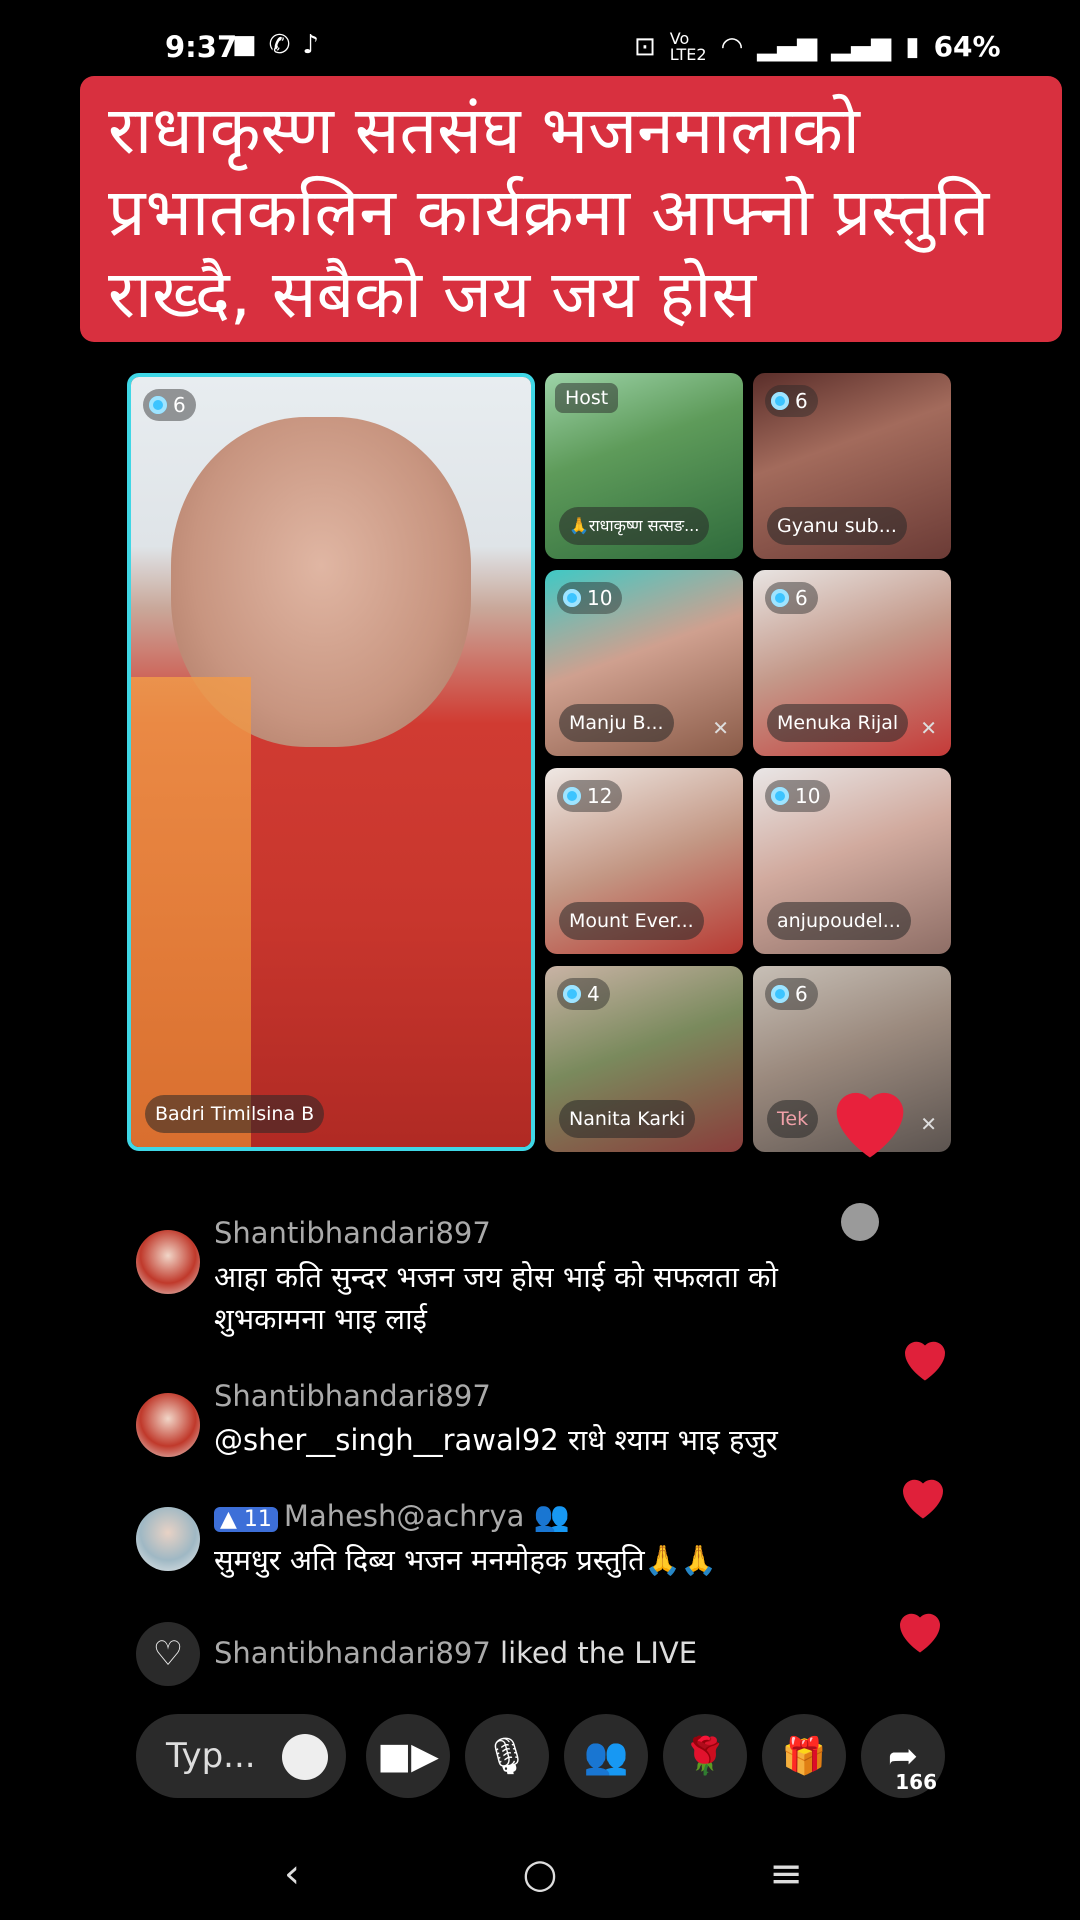 The width and height of the screenshot is (1080, 1920). I want to click on gift-icon: 🎁, so click(804, 1756).